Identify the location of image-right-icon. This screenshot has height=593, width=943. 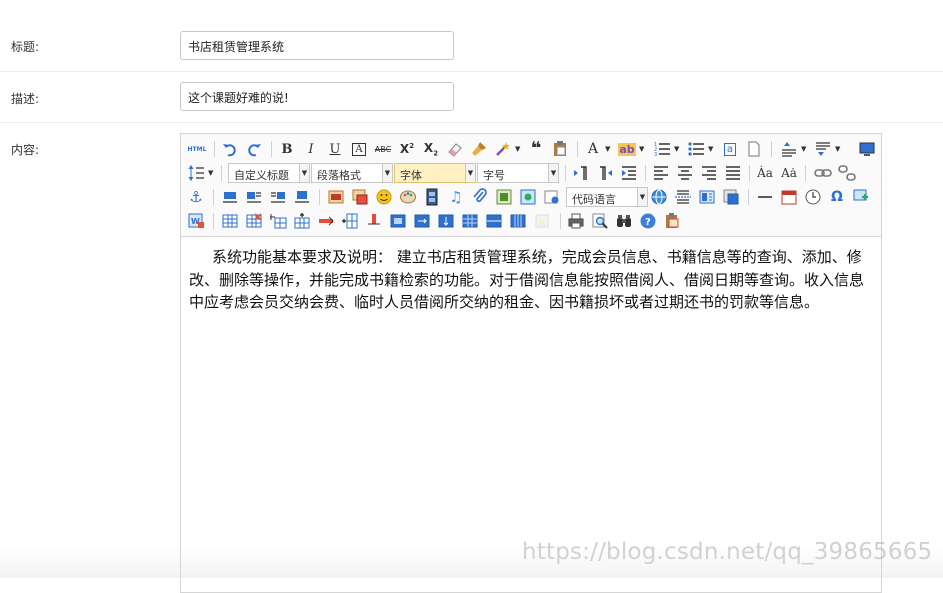
(278, 197).